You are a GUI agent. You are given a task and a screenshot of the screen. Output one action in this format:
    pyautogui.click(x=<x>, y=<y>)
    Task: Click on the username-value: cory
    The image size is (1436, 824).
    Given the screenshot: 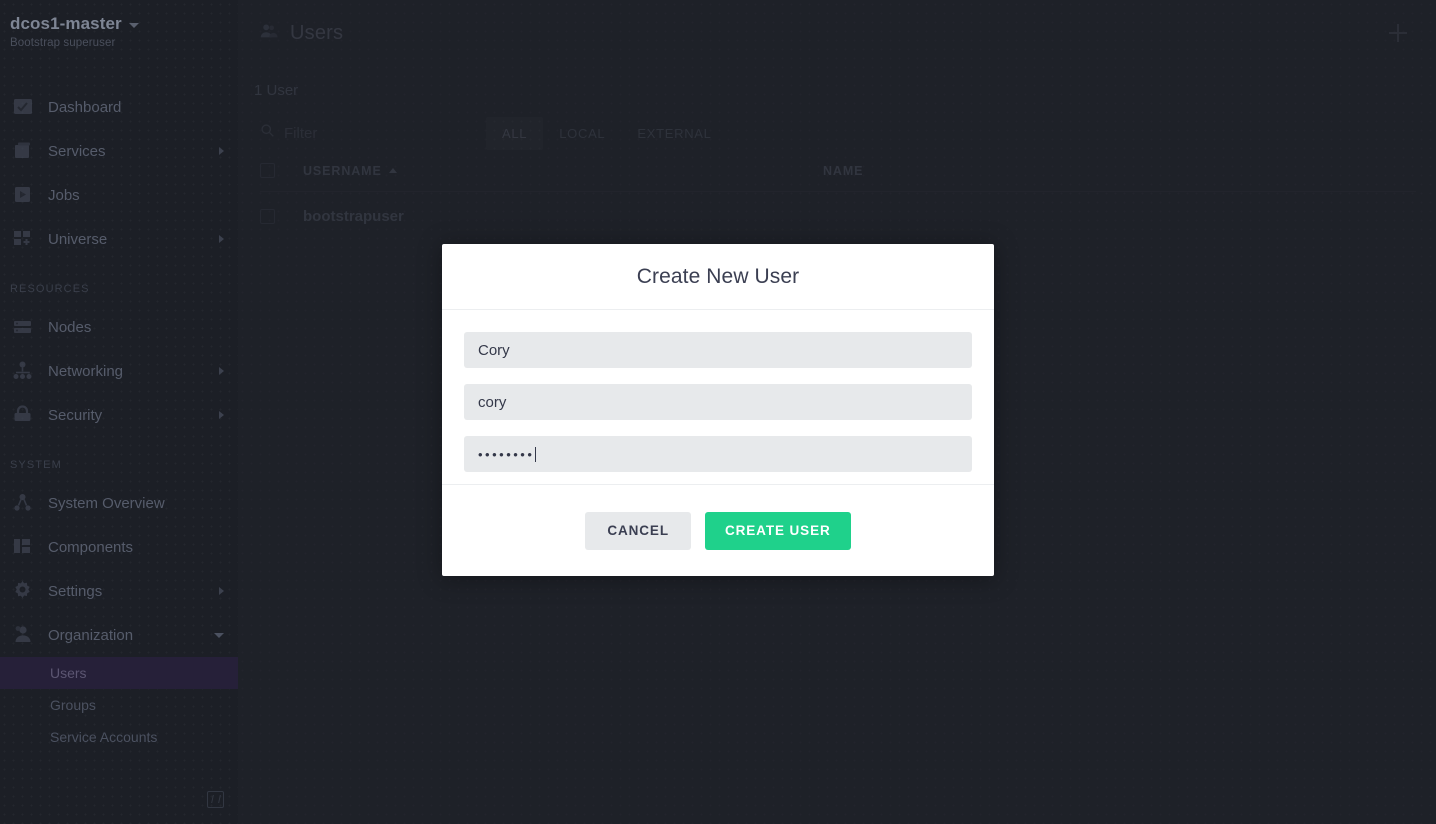 What is the action you would take?
    pyautogui.click(x=492, y=402)
    